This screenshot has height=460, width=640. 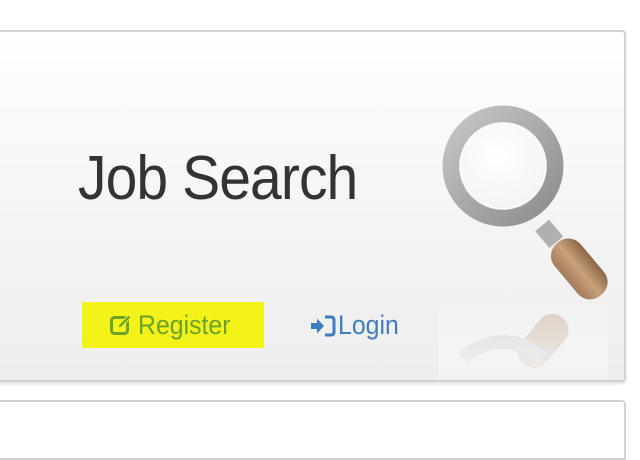 I want to click on login-link: Login, so click(x=357, y=325).